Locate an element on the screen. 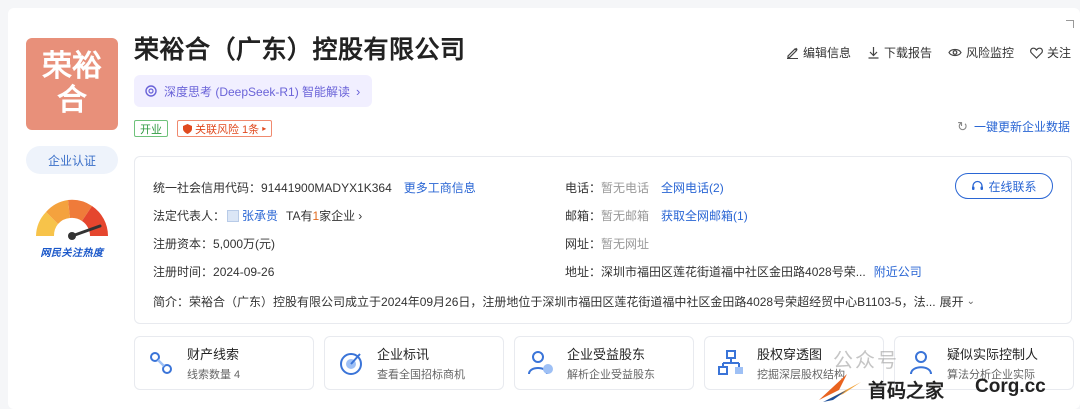 The height and width of the screenshot is (409, 1080). enterprise-cert-button: 企业认证 is located at coordinates (72, 160).